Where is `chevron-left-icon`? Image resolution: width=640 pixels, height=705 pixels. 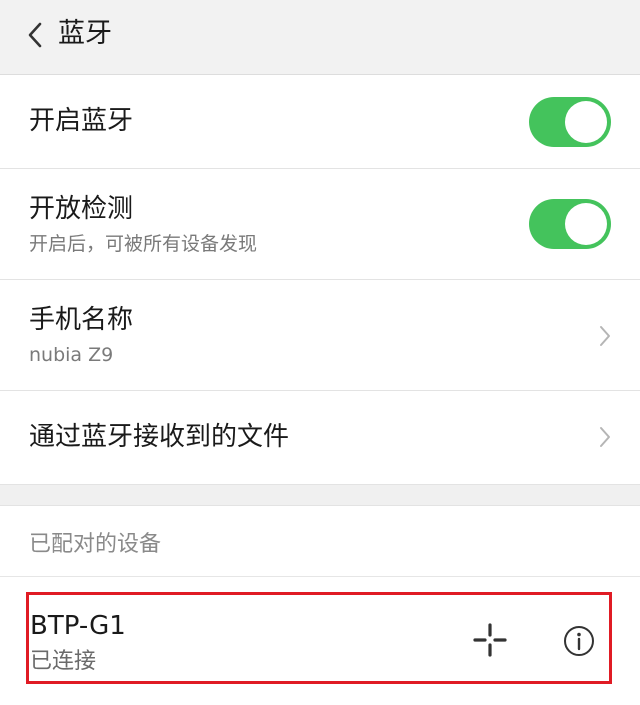
chevron-left-icon is located at coordinates (36, 35).